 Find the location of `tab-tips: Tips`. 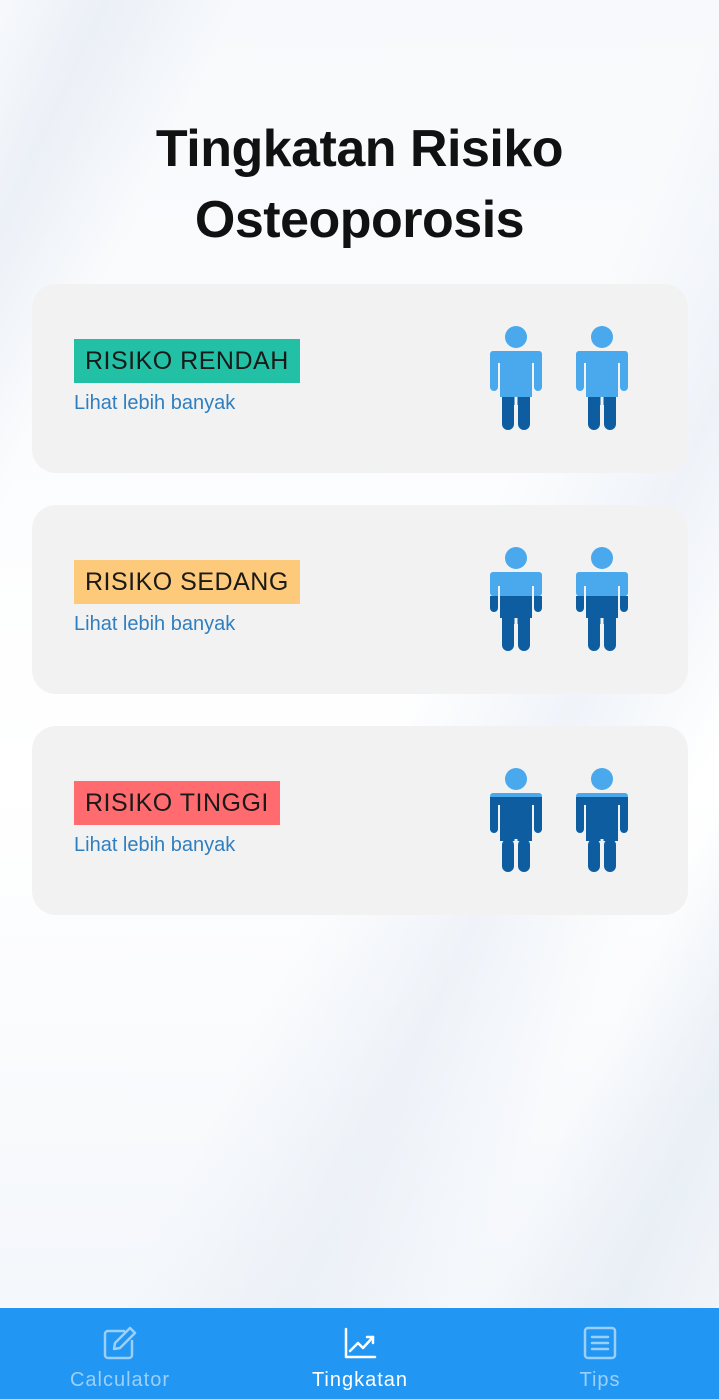

tab-tips: Tips is located at coordinates (599, 1353).